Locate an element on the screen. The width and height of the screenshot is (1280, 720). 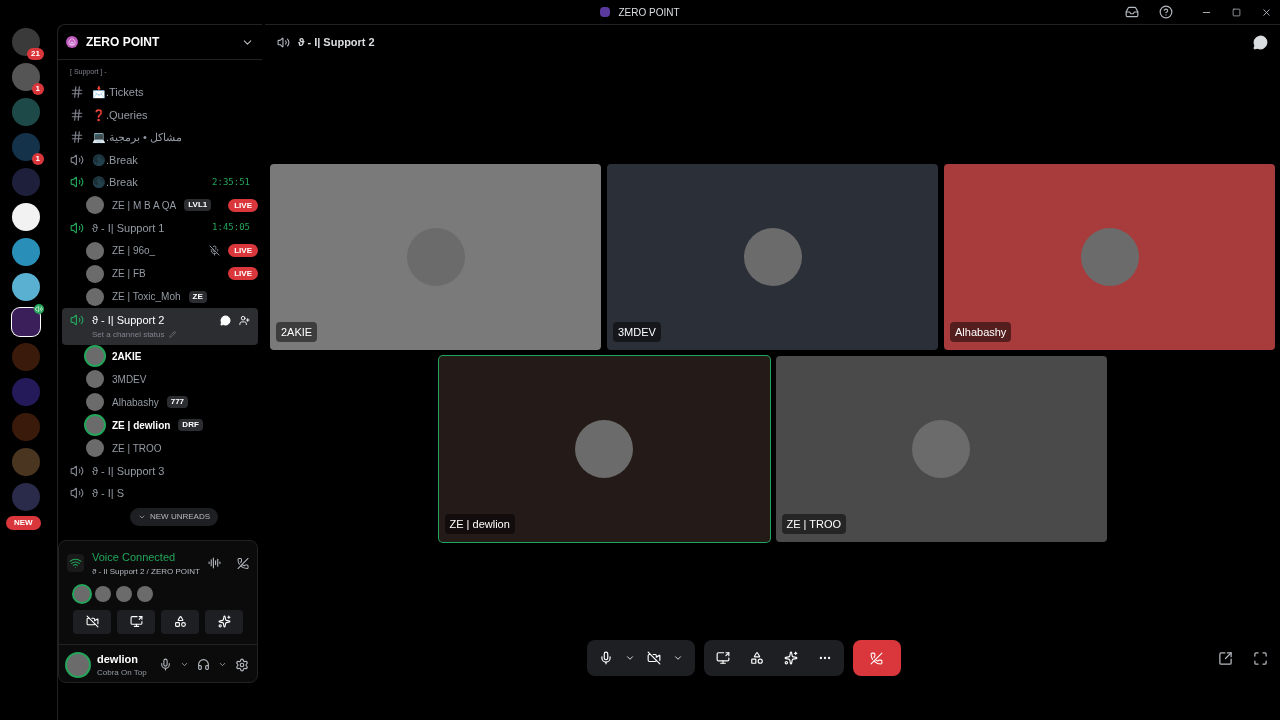
user-name: dewlion is located at coordinates (118, 659).